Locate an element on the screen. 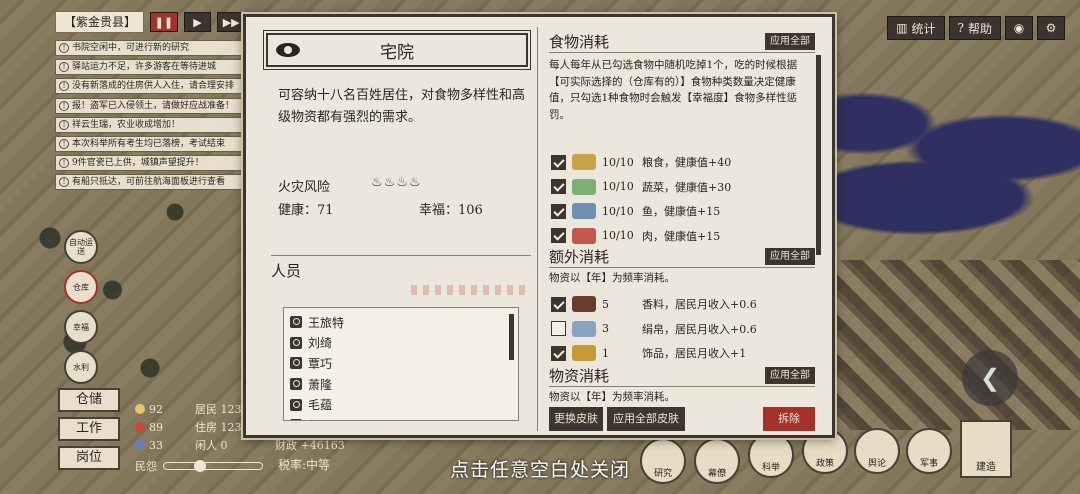 The height and width of the screenshot is (494, 1080). notification-text: 祥云生瑞，农业收成增加！ is located at coordinates (126, 124).